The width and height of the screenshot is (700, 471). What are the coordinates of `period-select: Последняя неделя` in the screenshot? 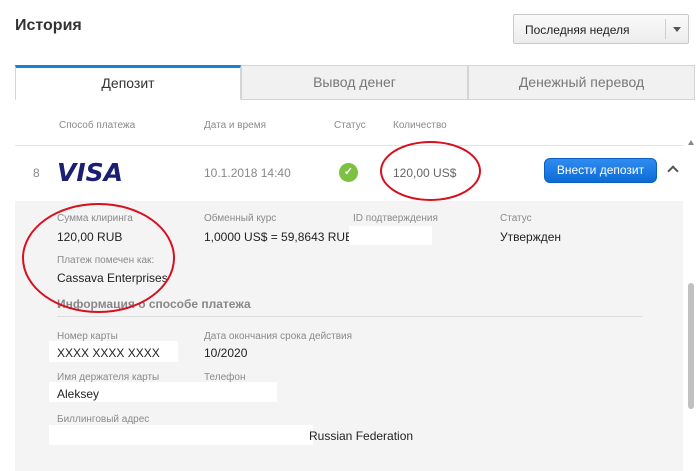 It's located at (601, 29).